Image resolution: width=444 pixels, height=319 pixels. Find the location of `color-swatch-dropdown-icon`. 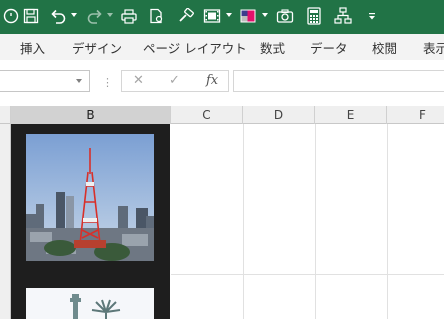

color-swatch-dropdown-icon is located at coordinates (265, 15).